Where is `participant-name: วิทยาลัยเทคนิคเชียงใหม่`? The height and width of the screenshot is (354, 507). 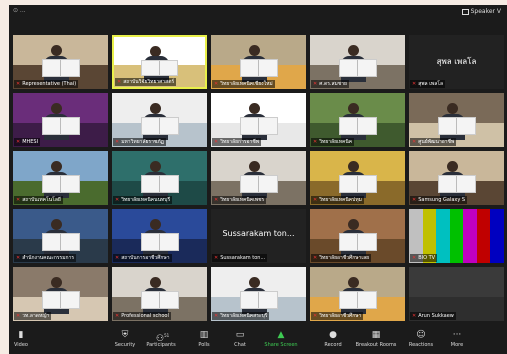
participant-name: วิทยาลัยเทคนิคเชียงใหม่ is located at coordinates (246, 84).